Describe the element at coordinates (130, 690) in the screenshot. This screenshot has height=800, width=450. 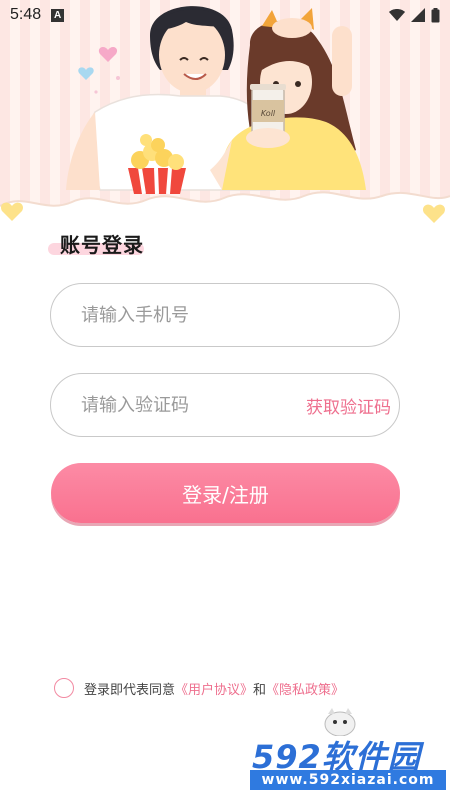
I see `agreement-prefix: 登录即代表同意` at that location.